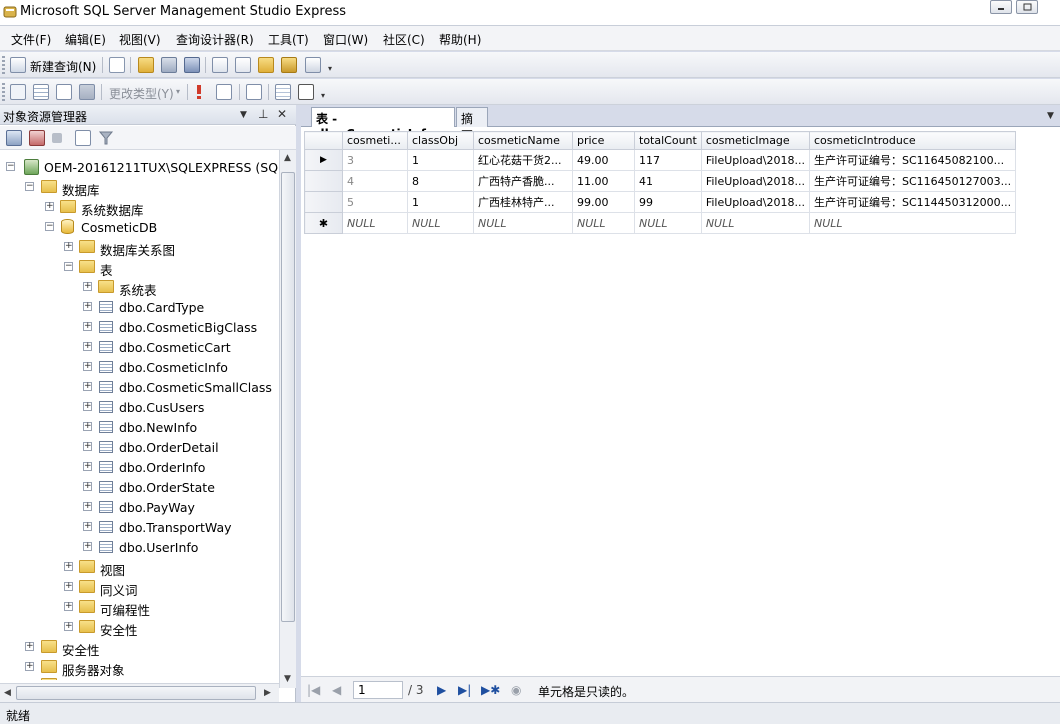  Describe the element at coordinates (383, 124) in the screenshot. I see `tab-cosmeticinfo: 表 - dbo.CosmeticInfo` at that location.